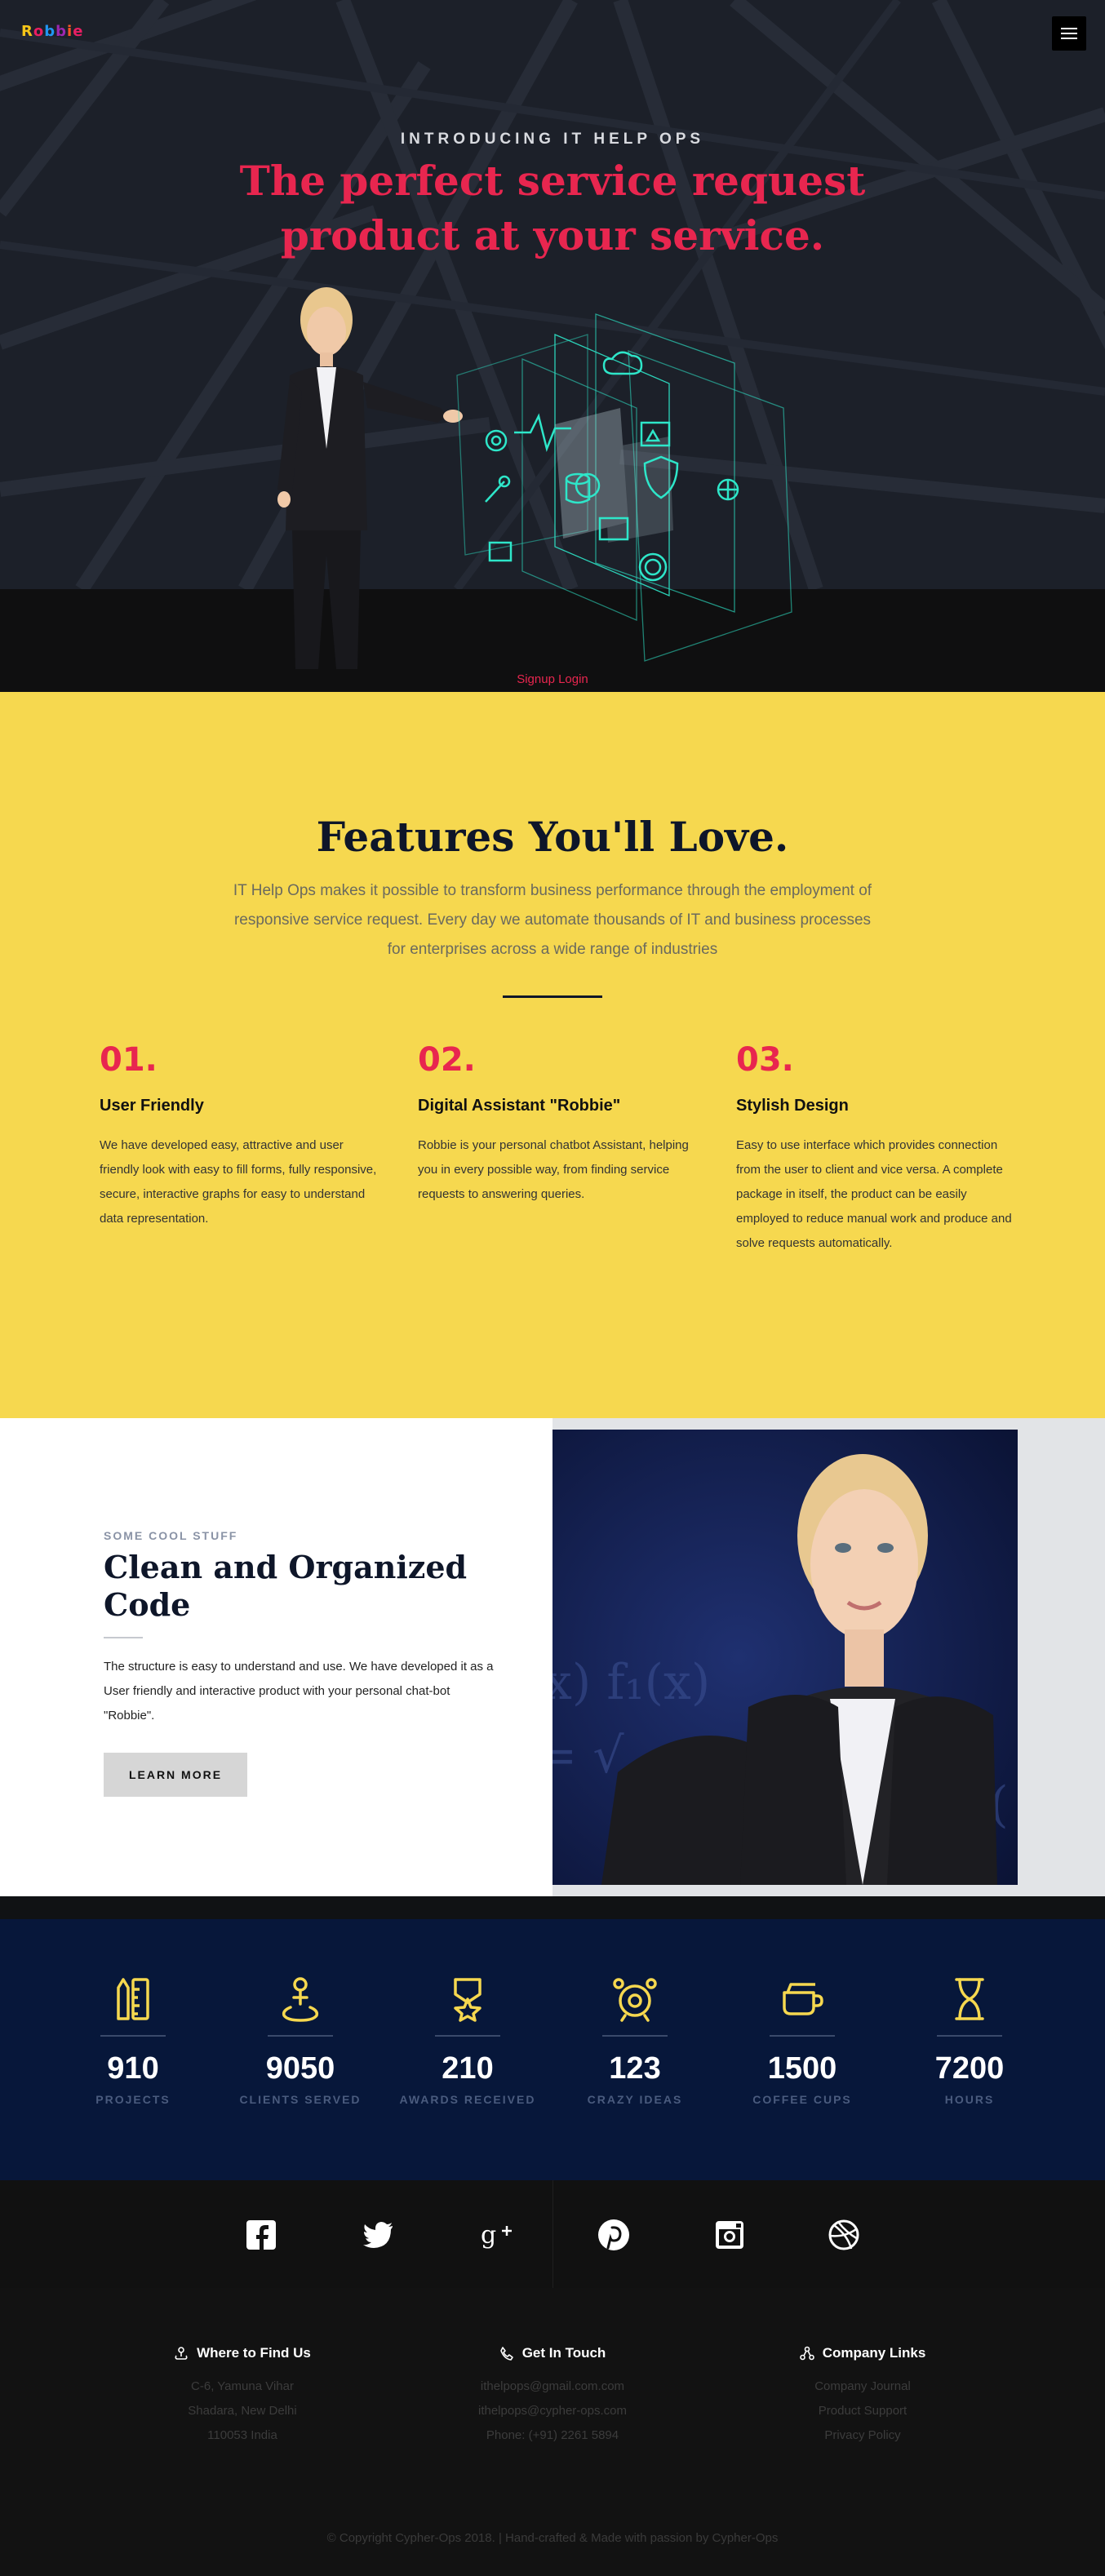 The image size is (1105, 2576). What do you see at coordinates (370, 478) in the screenshot?
I see `robbie-avatar` at bounding box center [370, 478].